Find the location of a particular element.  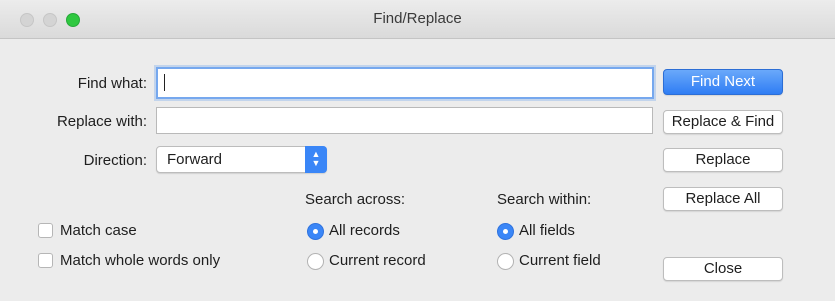

current-record-radio is located at coordinates (315, 261).